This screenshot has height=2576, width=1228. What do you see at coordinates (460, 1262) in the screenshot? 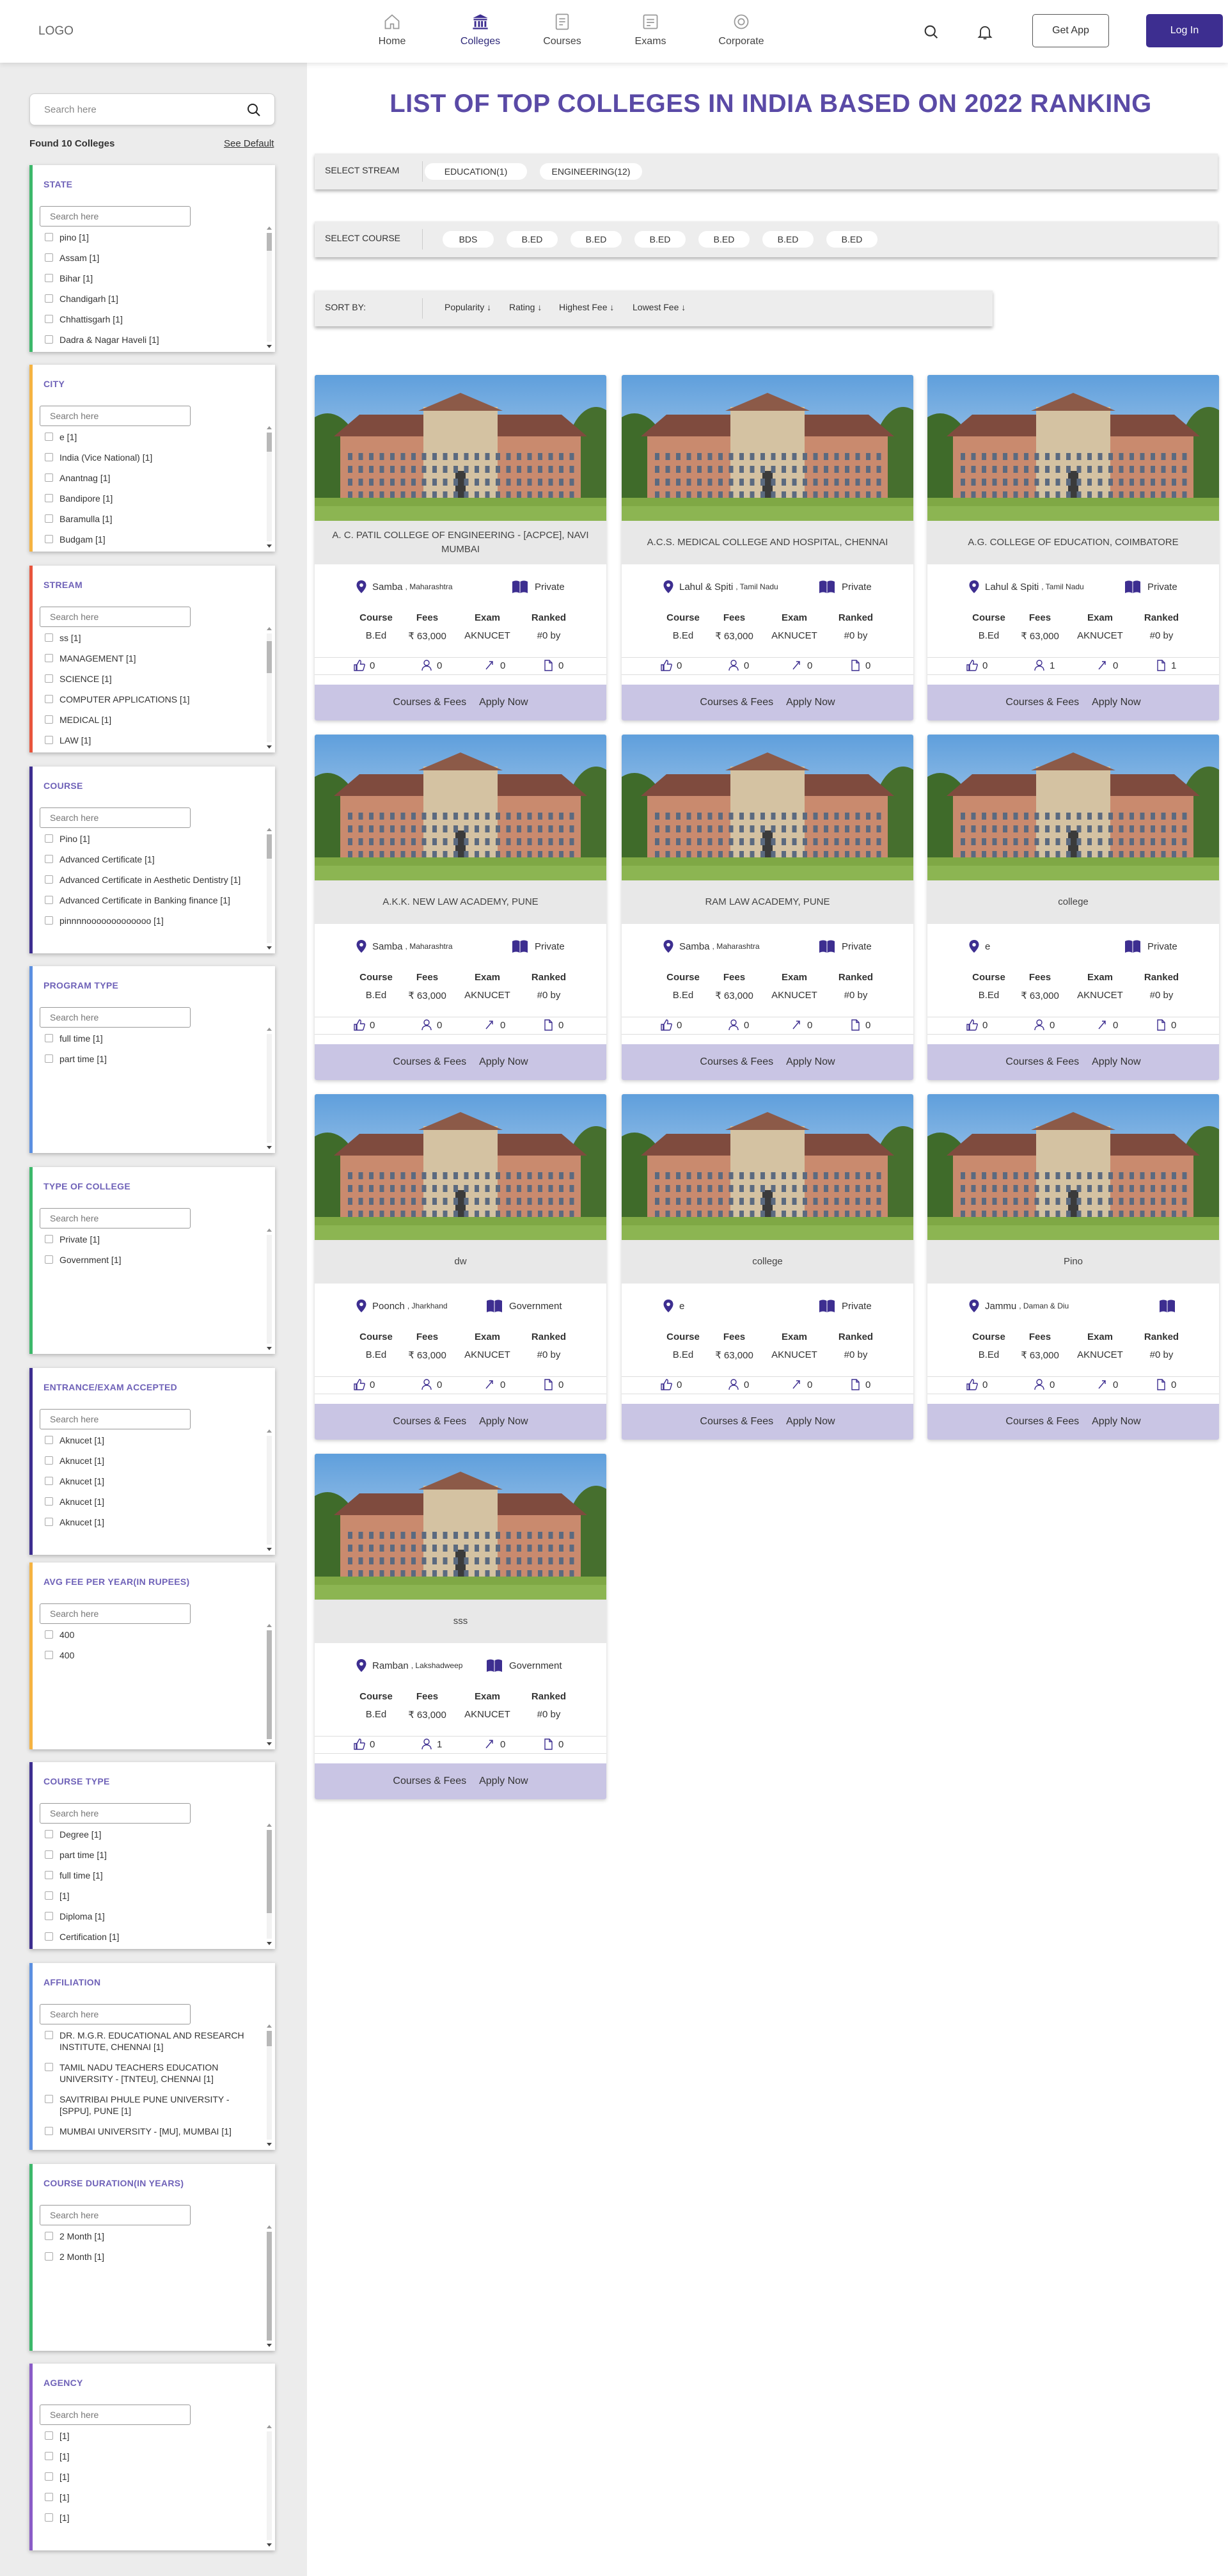
I see `college-name: dw` at bounding box center [460, 1262].